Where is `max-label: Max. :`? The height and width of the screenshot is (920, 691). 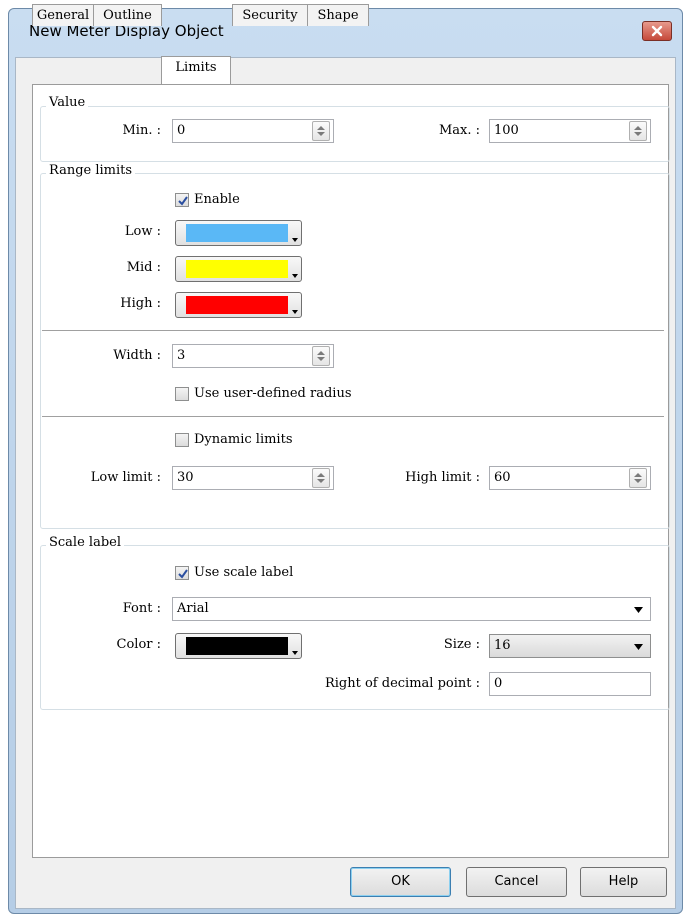
max-label: Max. : is located at coordinates (459, 130).